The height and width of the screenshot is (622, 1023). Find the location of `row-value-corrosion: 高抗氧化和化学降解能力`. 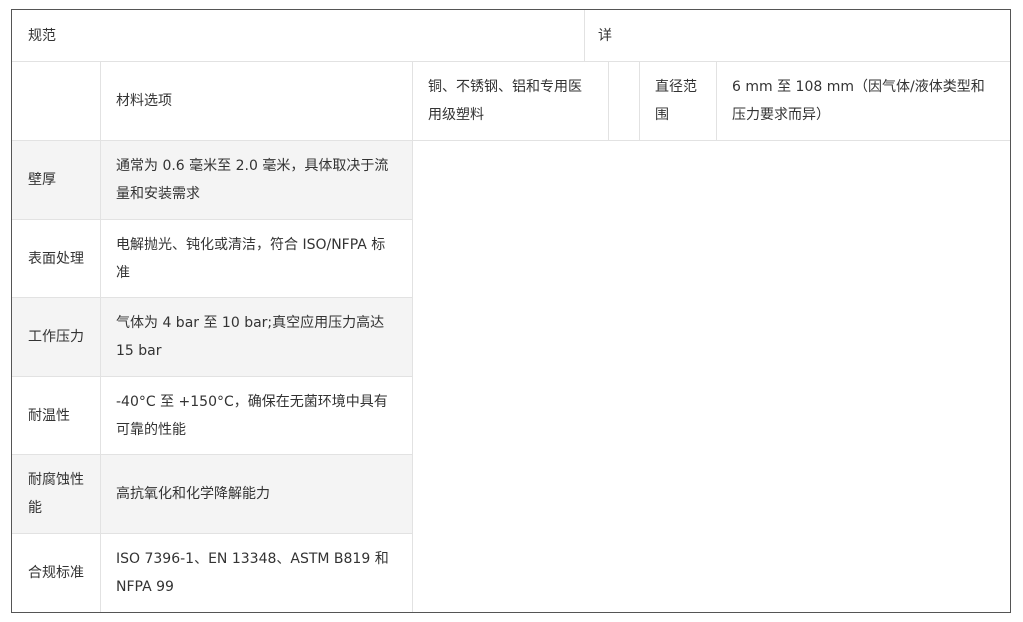

row-value-corrosion: 高抗氧化和化学降解能力 is located at coordinates (193, 494).